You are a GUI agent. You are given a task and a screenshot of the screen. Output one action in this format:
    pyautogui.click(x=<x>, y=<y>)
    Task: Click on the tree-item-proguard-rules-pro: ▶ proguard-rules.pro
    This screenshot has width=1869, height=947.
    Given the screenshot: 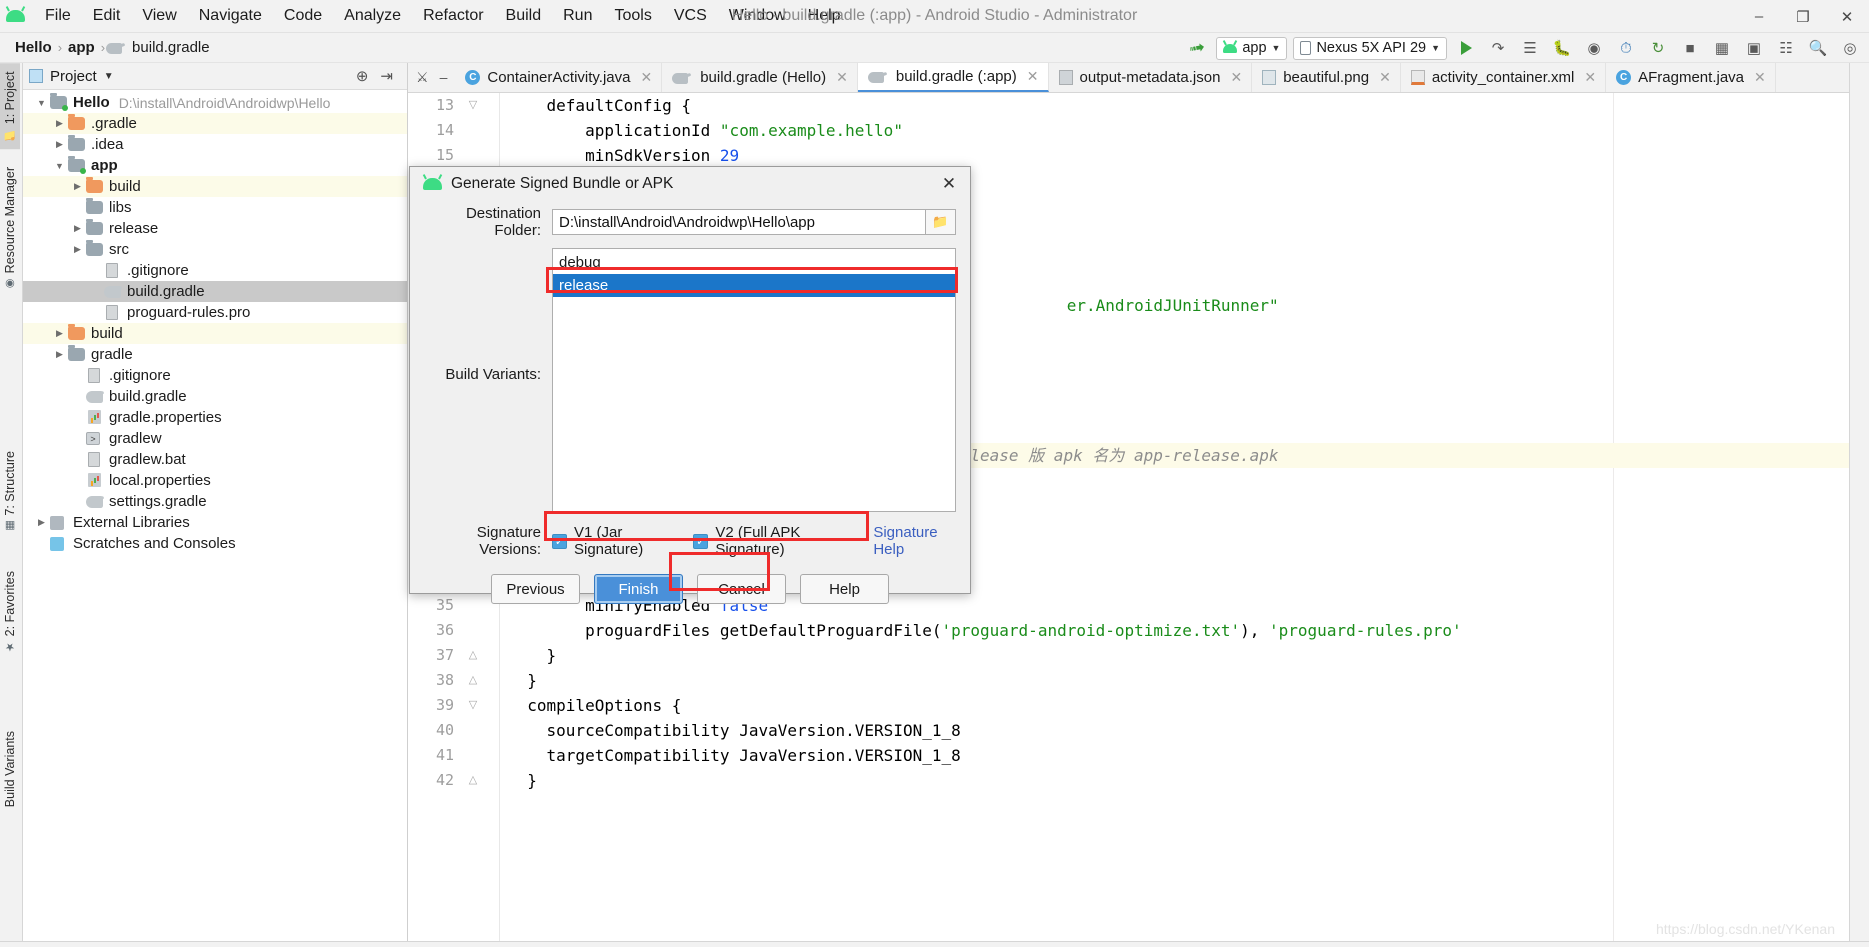 What is the action you would take?
    pyautogui.click(x=215, y=312)
    